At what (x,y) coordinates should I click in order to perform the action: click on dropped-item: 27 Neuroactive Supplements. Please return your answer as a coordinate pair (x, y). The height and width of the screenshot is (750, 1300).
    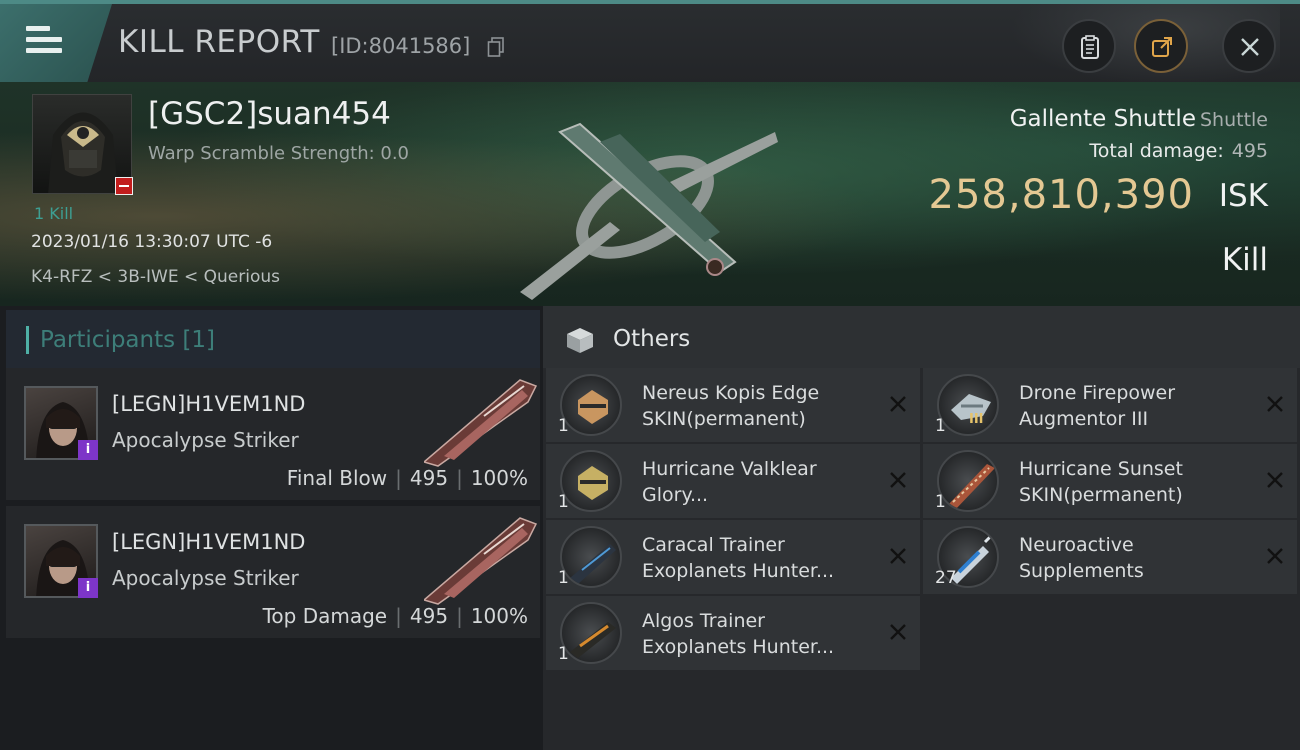
    Looking at the image, I should click on (1110, 557).